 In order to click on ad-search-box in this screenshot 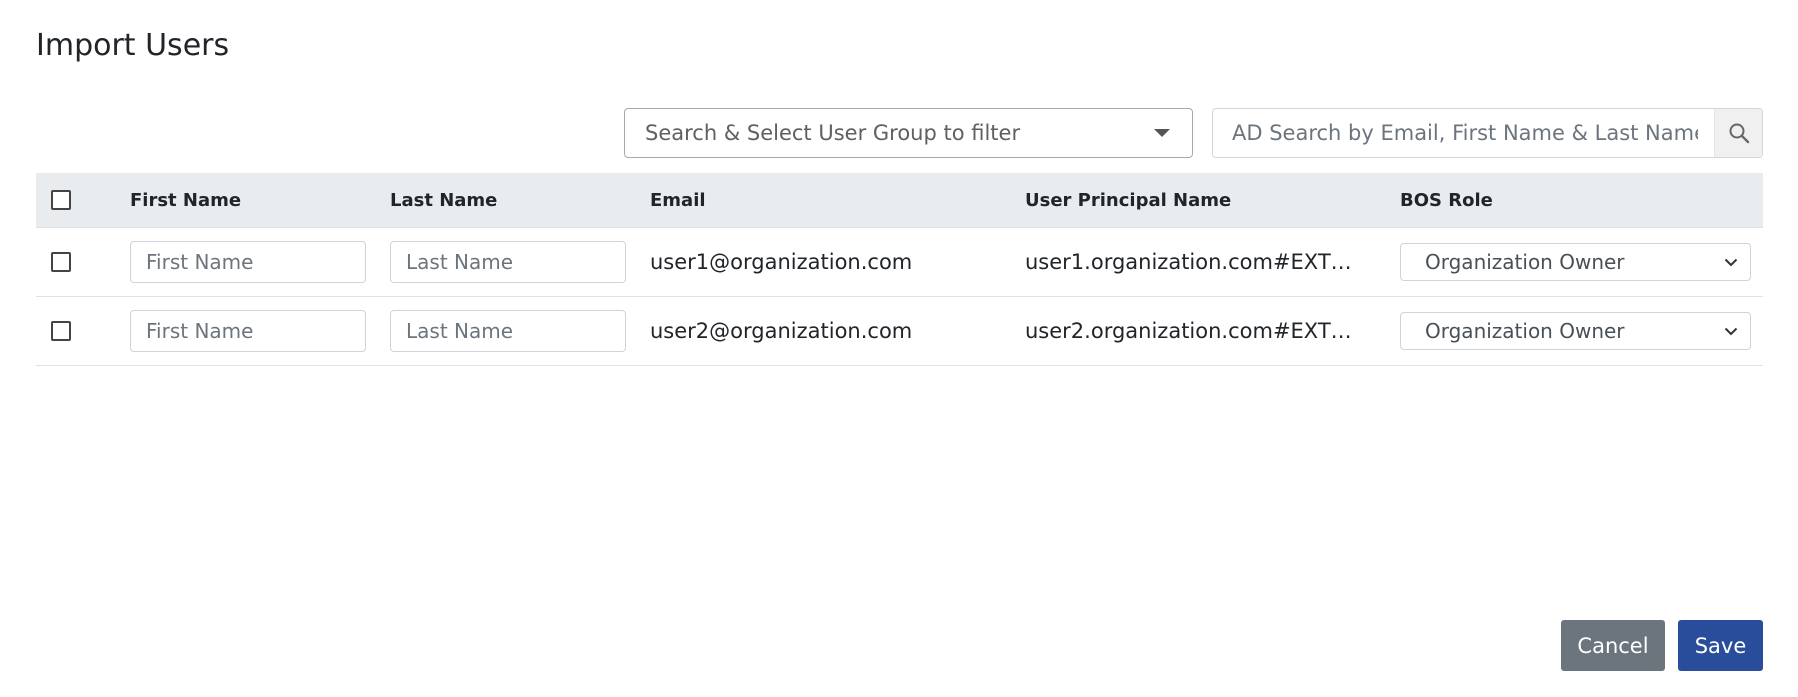, I will do `click(1487, 133)`.